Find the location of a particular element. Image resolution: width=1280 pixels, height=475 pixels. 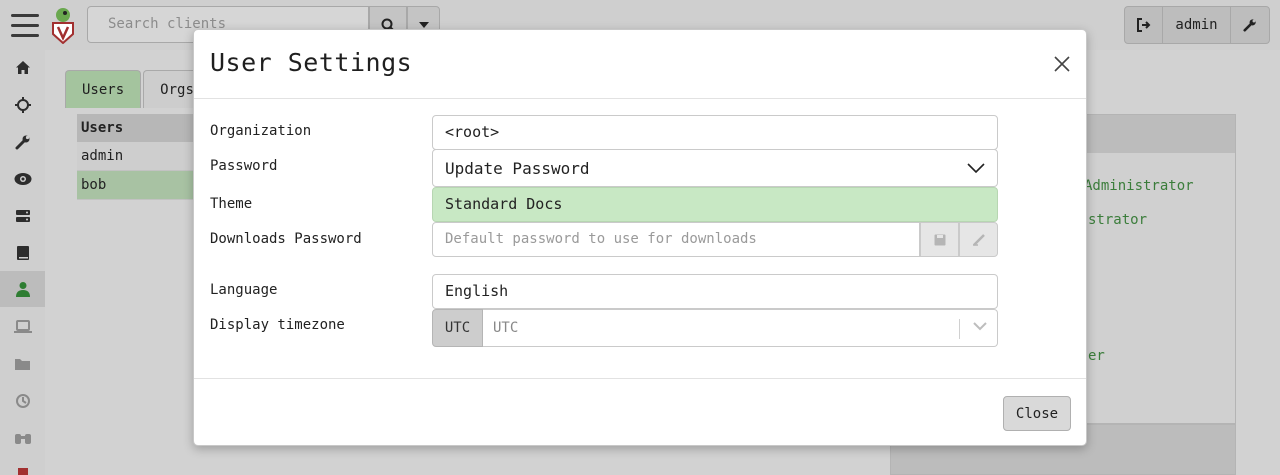

sign-out-icon is located at coordinates (1143, 25).